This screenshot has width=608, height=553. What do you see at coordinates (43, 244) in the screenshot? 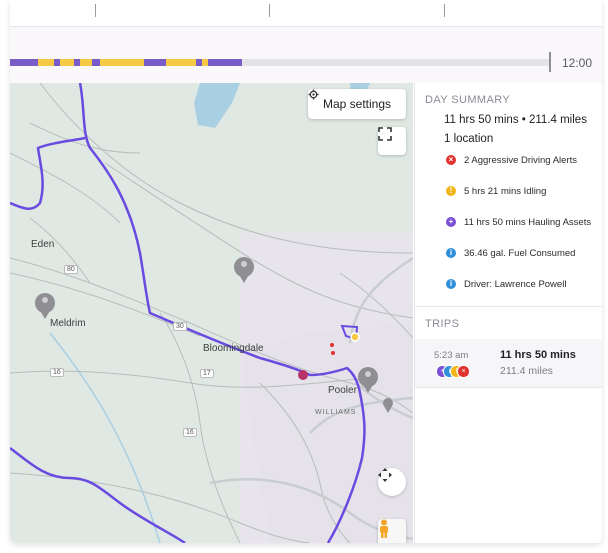
I see `place-label: Eden` at bounding box center [43, 244].